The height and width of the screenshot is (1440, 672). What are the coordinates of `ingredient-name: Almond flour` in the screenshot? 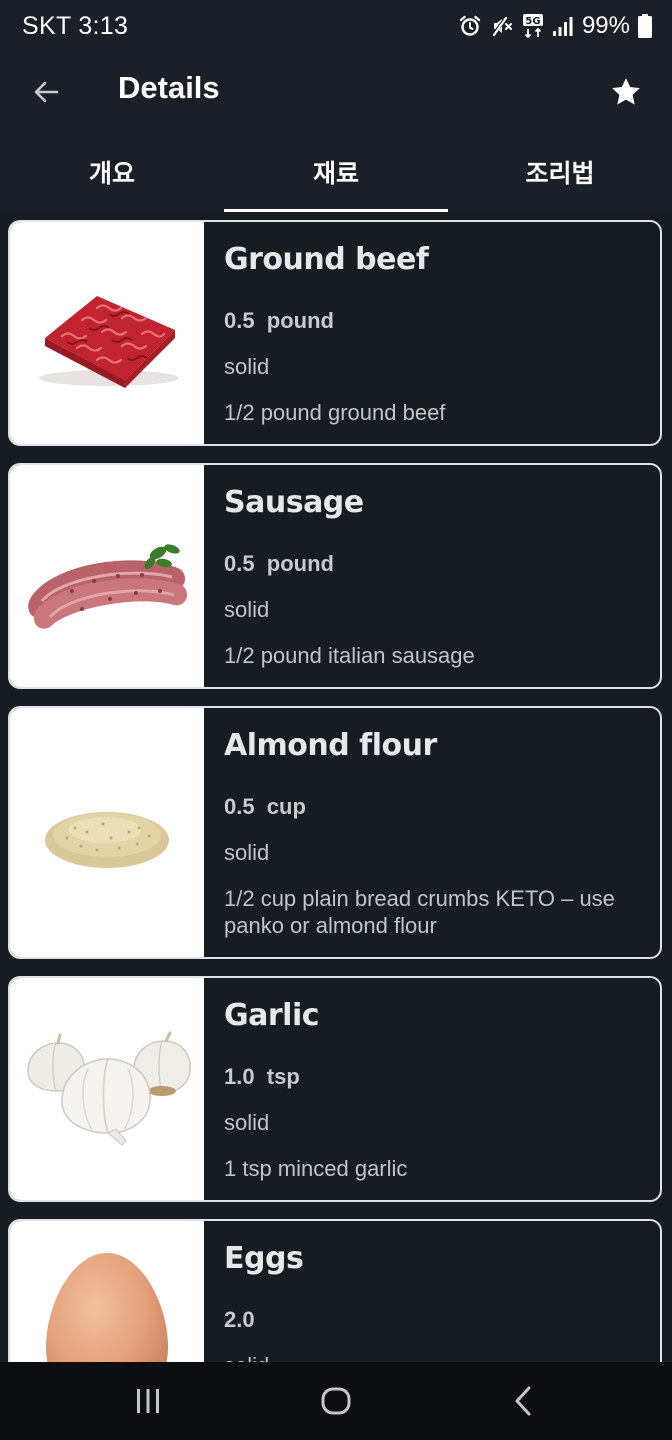 It's located at (330, 745).